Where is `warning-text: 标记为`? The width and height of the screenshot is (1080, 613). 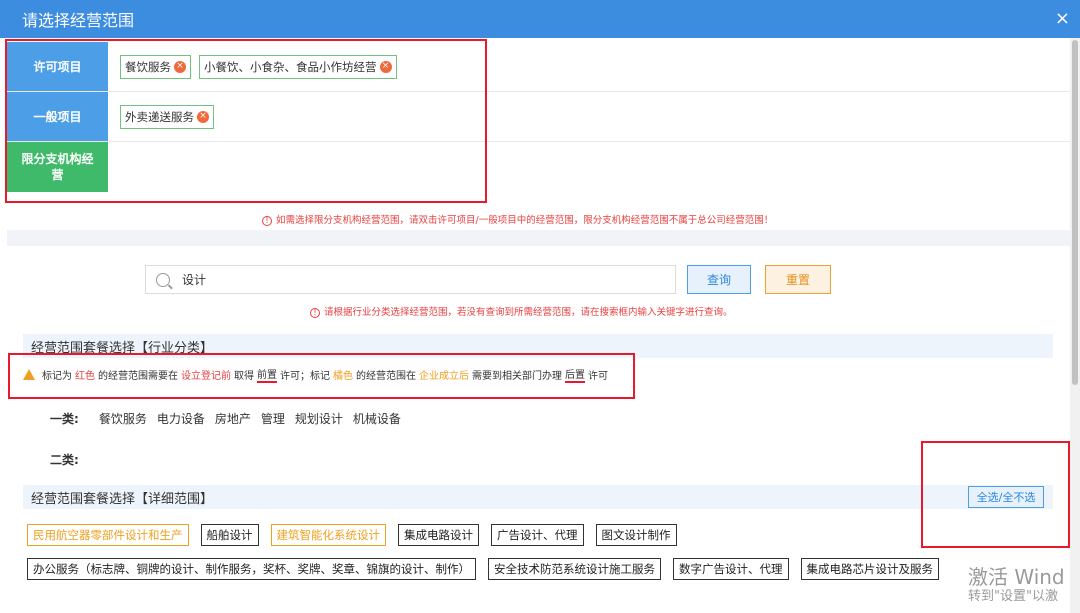 warning-text: 标记为 is located at coordinates (57, 376).